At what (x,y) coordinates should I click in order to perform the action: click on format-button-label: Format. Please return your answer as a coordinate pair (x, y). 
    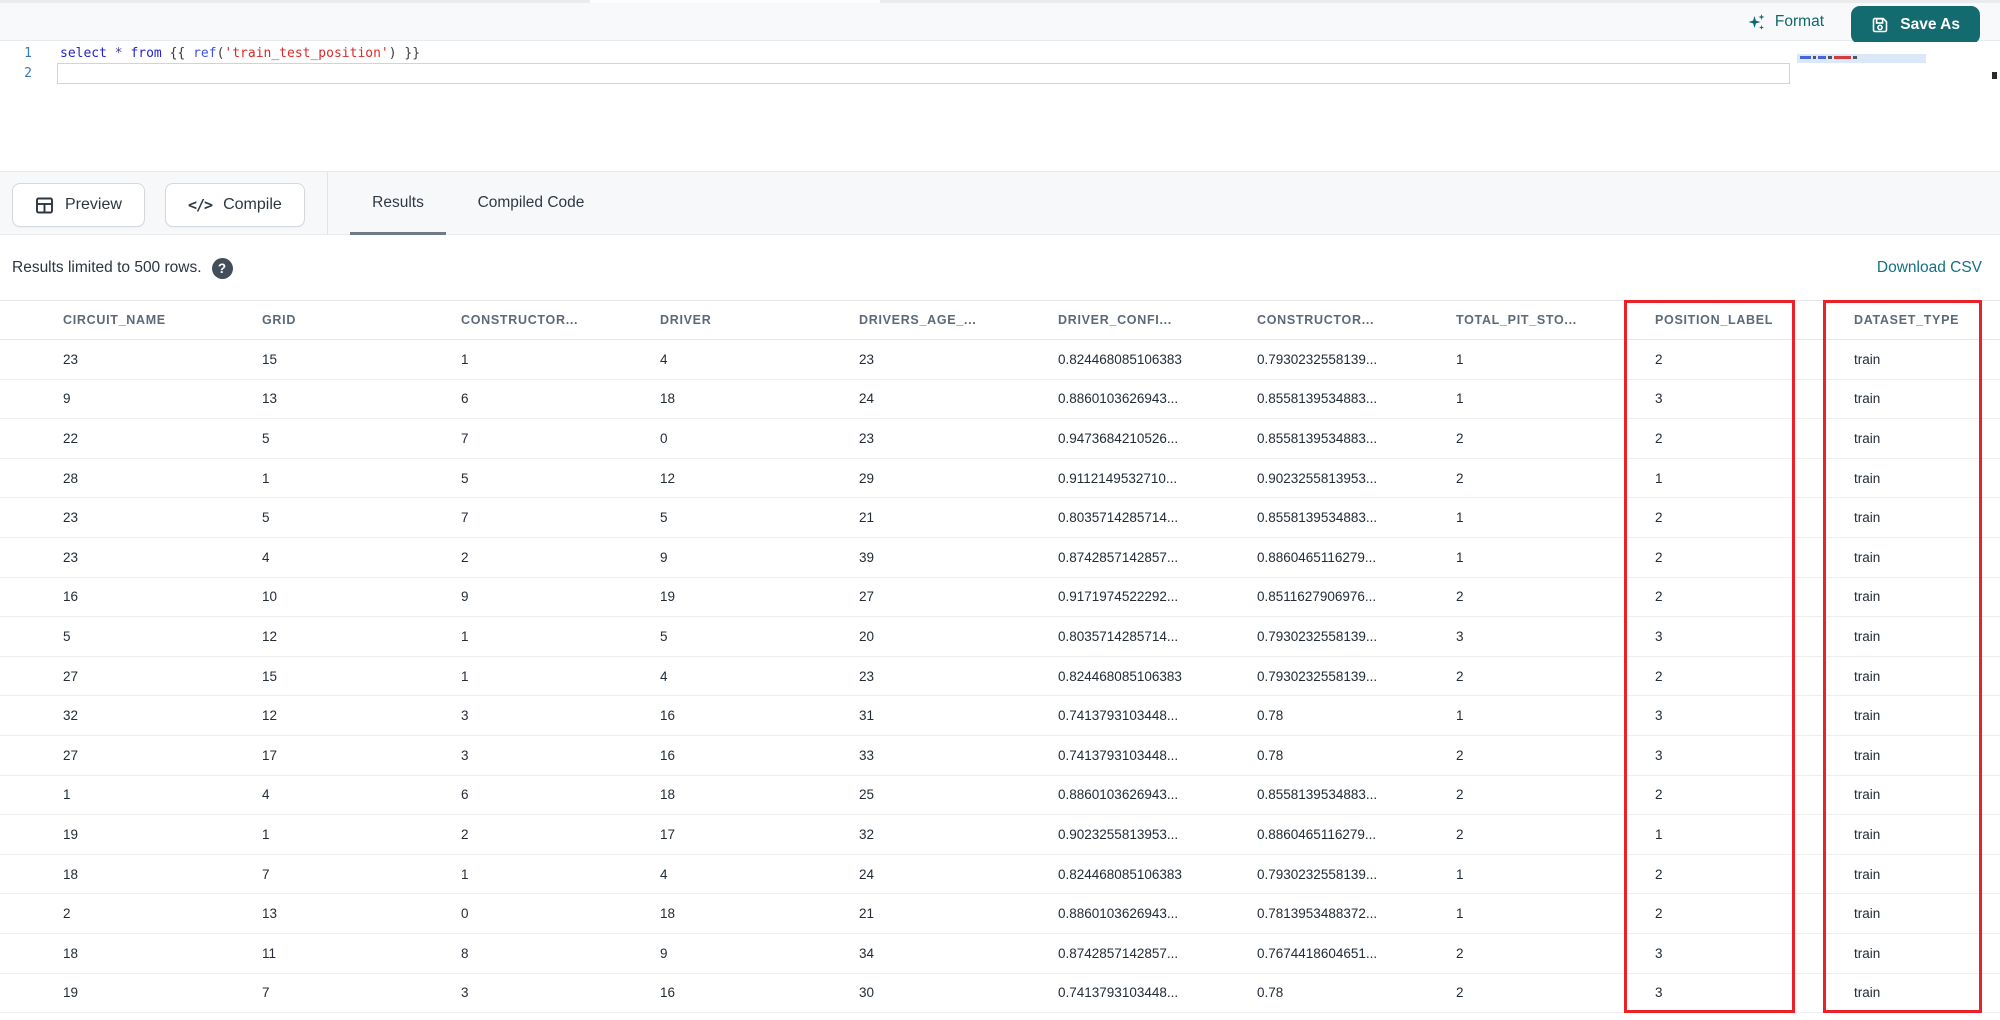
    Looking at the image, I should click on (1799, 21).